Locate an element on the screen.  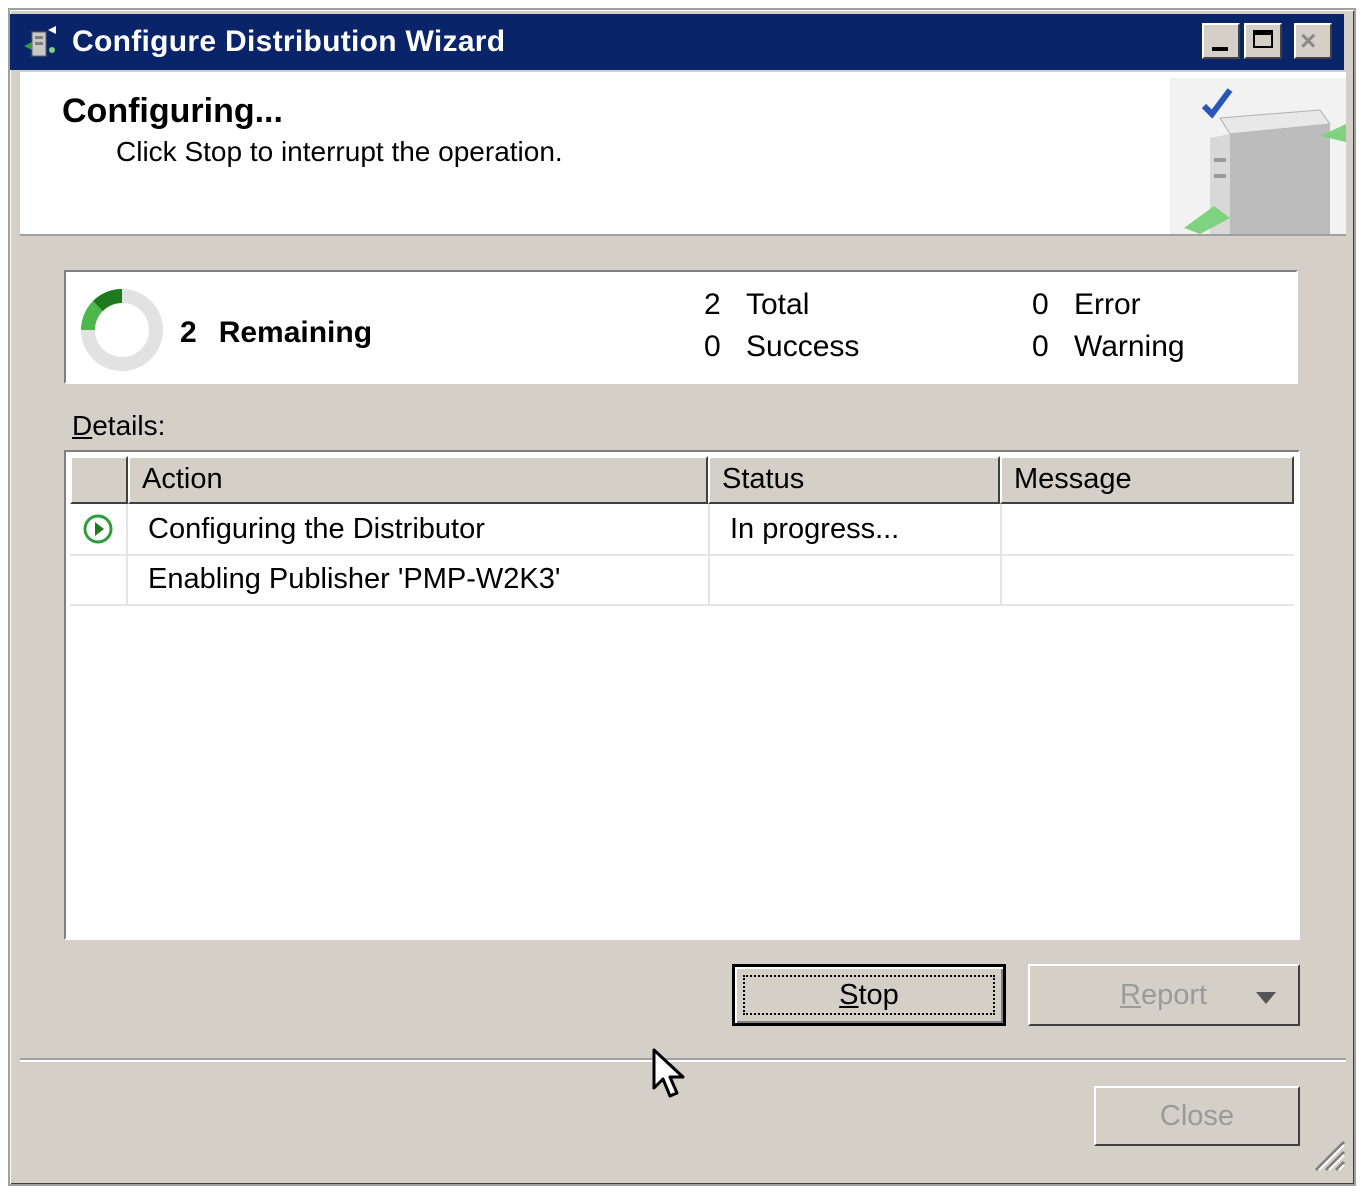
warning-stat: 0 Warning is located at coordinates (1108, 347).